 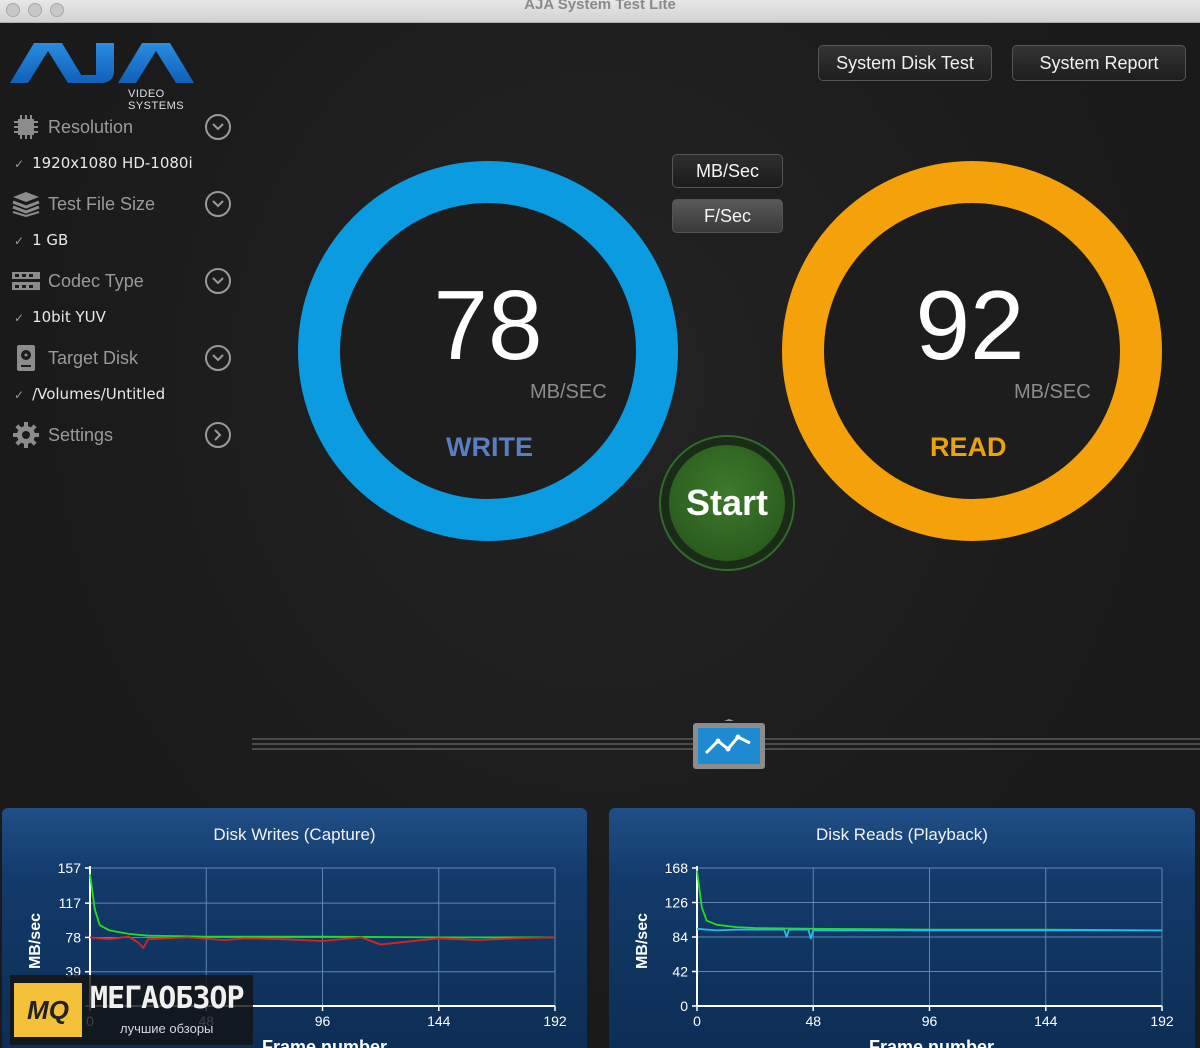 I want to click on x-tick-label: 0, so click(x=697, y=1021).